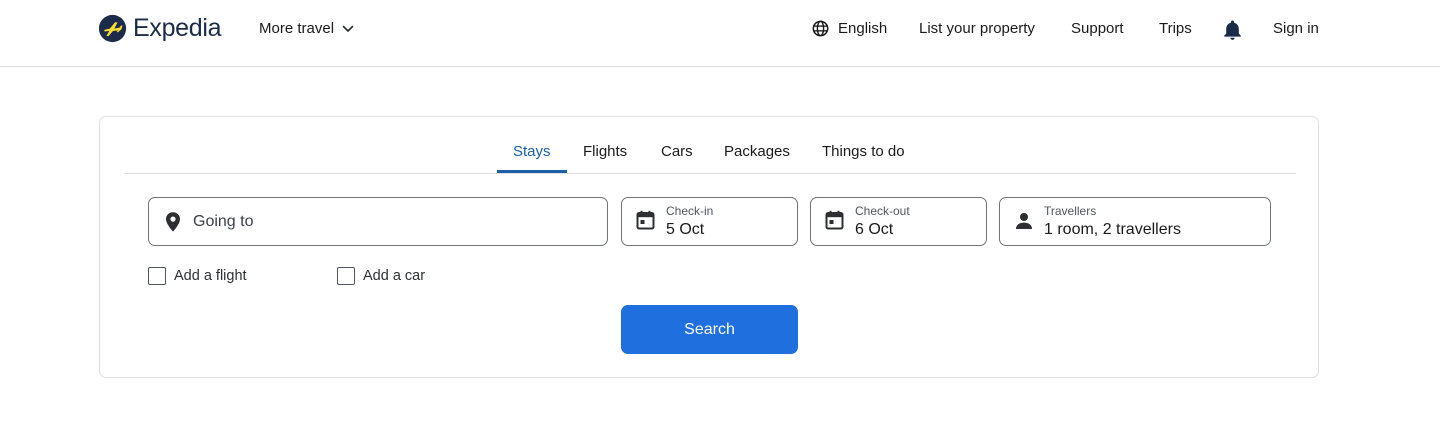 The width and height of the screenshot is (1440, 433). I want to click on chevron-down-icon, so click(348, 28).